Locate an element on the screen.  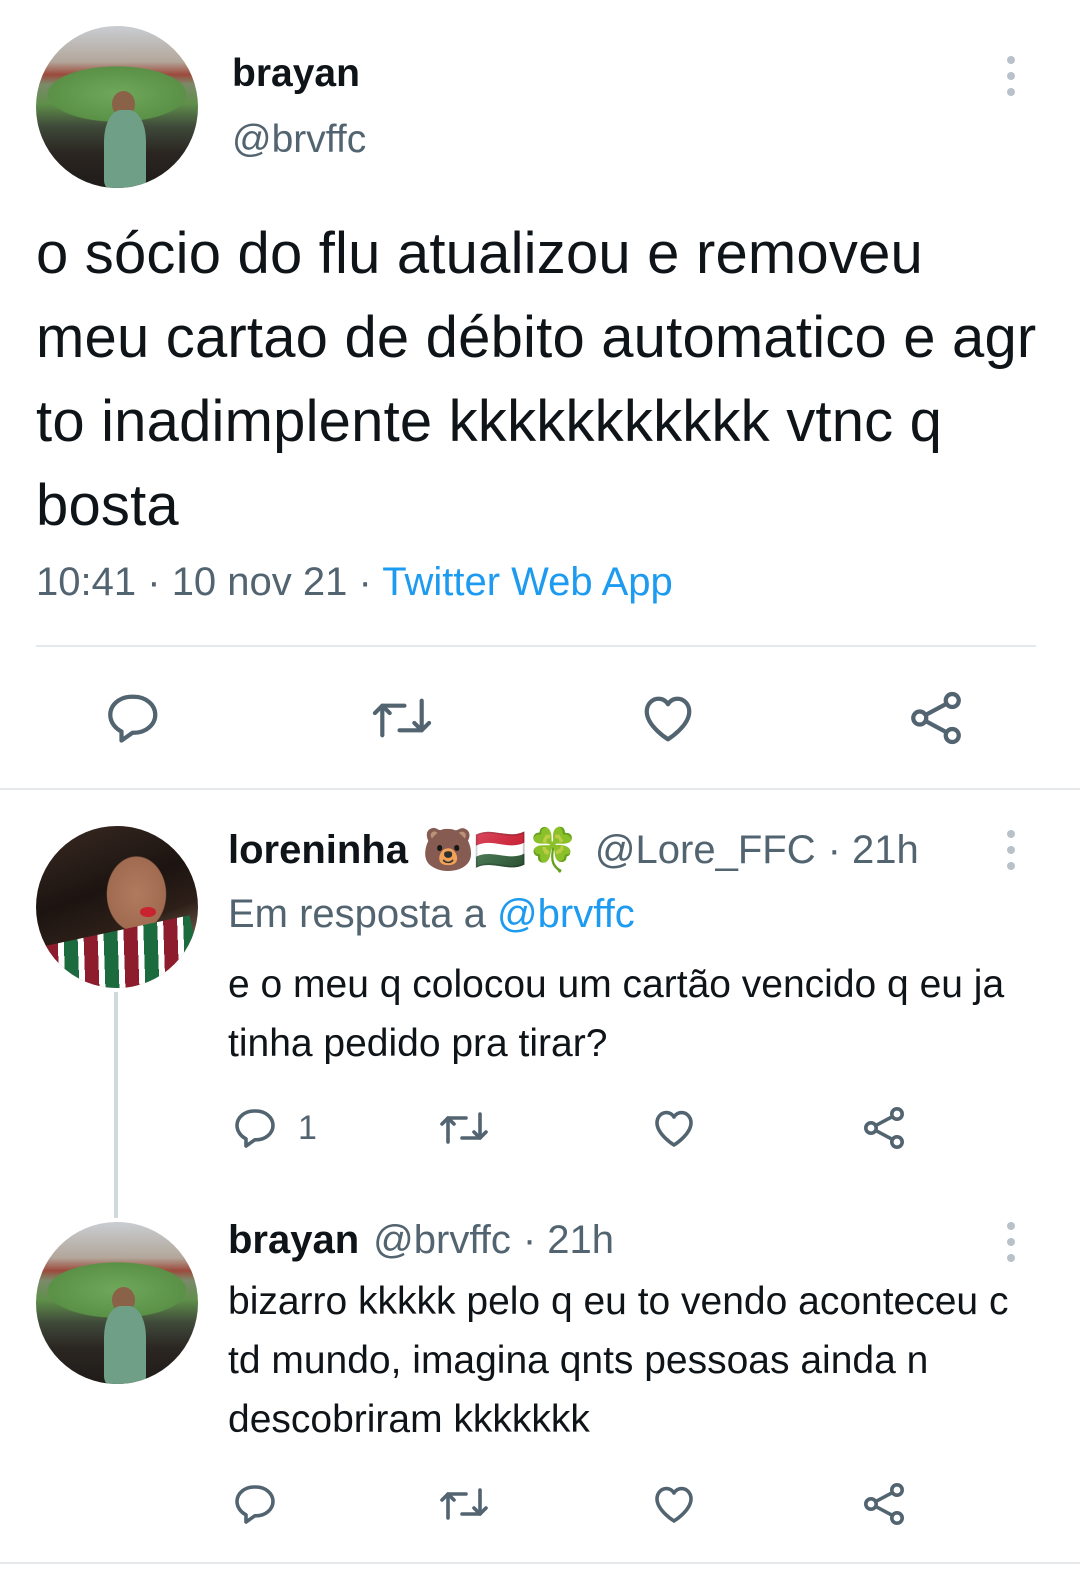
in-reply-to: Em resposta a @brvffc is located at coordinates (431, 914).